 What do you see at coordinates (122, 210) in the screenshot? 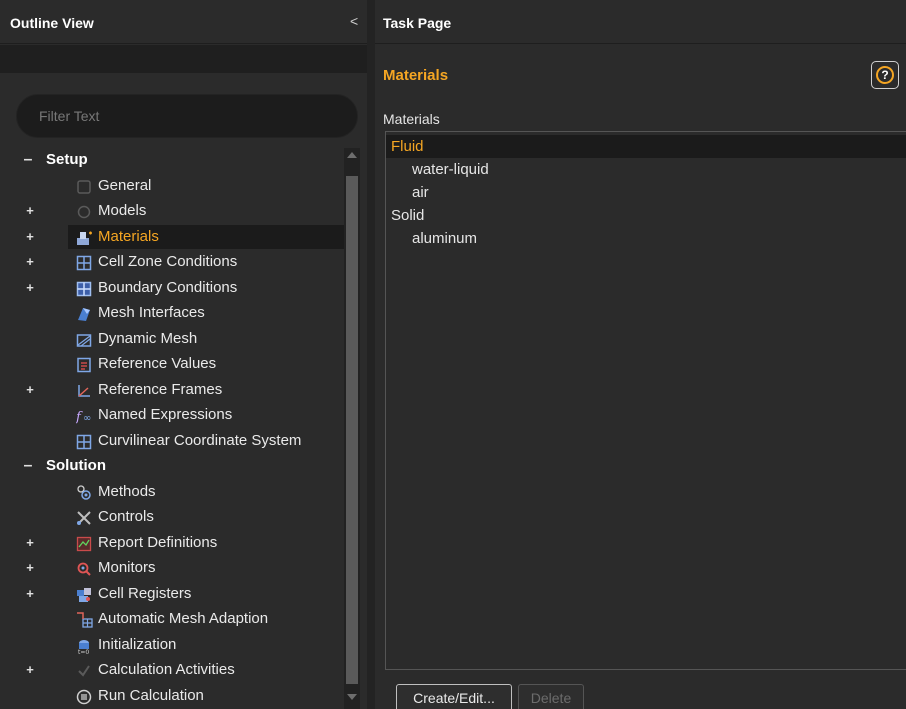
I see `tree-label: Models` at bounding box center [122, 210].